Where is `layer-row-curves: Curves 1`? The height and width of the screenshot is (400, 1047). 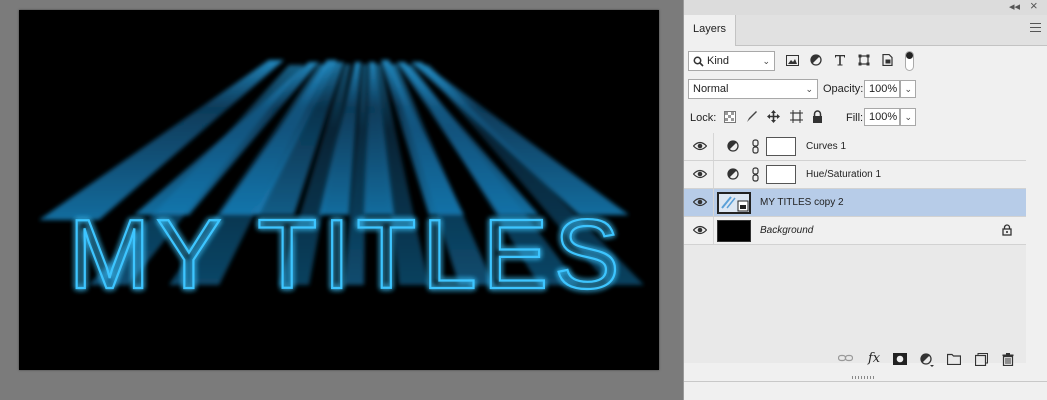 layer-row-curves: Curves 1 is located at coordinates (855, 147).